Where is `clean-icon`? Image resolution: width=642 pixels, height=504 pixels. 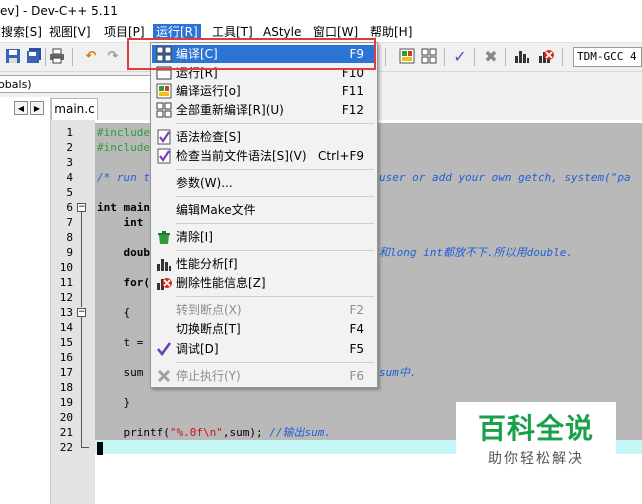 clean-icon is located at coordinates (164, 237).